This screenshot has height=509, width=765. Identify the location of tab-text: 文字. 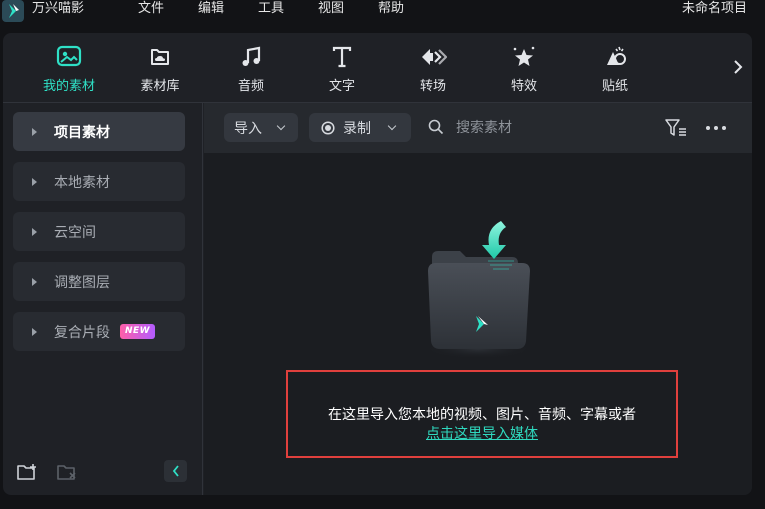
(342, 71).